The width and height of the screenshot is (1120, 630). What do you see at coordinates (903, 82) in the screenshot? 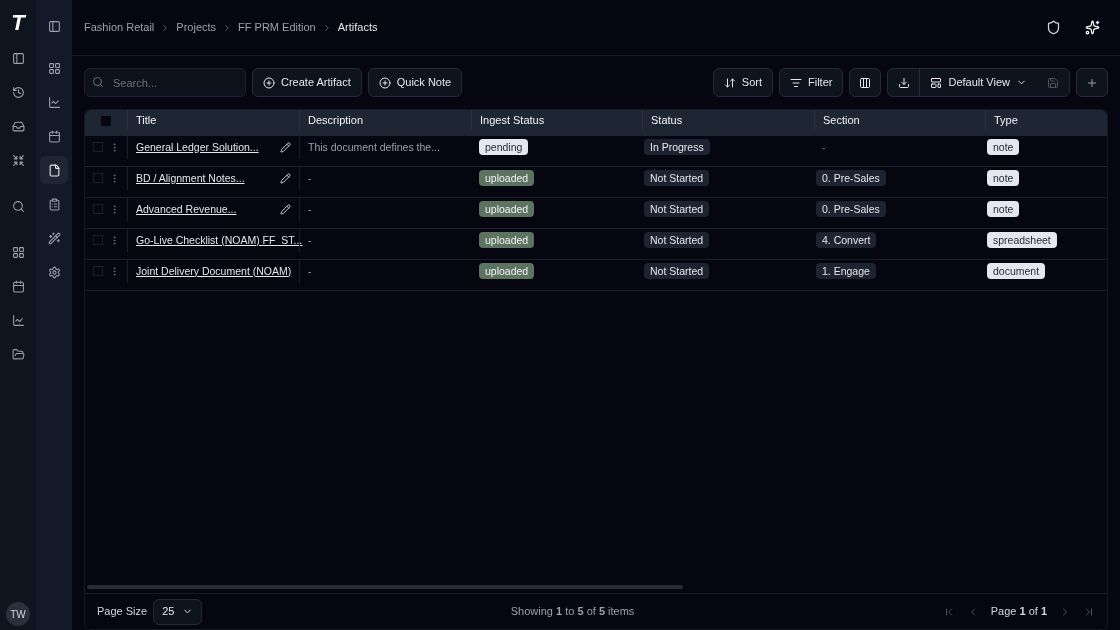
I see `download-icon` at bounding box center [903, 82].